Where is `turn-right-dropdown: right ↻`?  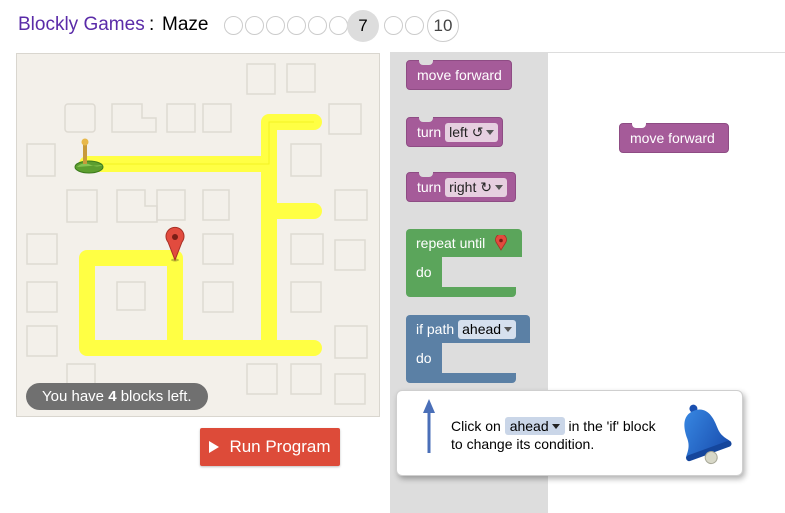 turn-right-dropdown: right ↻ is located at coordinates (476, 187).